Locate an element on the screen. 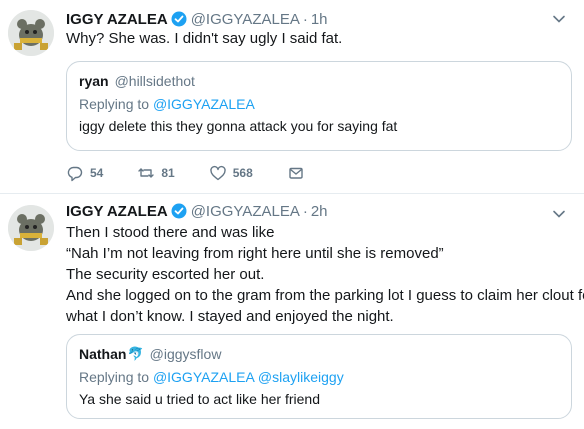  reply-icon is located at coordinates (75, 174).